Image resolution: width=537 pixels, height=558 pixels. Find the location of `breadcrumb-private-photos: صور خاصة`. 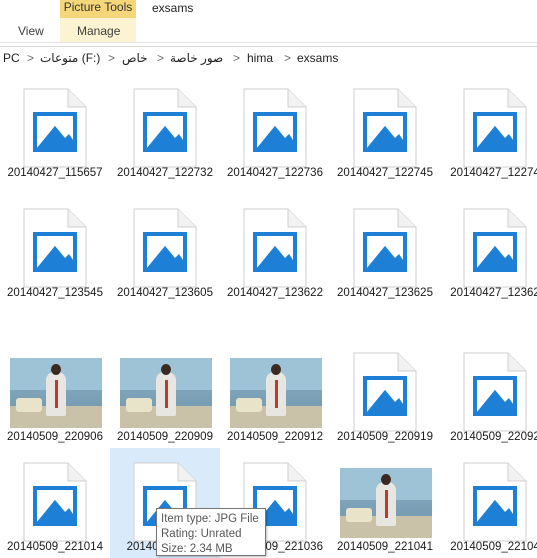

breadcrumb-private-photos: صور خاصة is located at coordinates (196, 58).